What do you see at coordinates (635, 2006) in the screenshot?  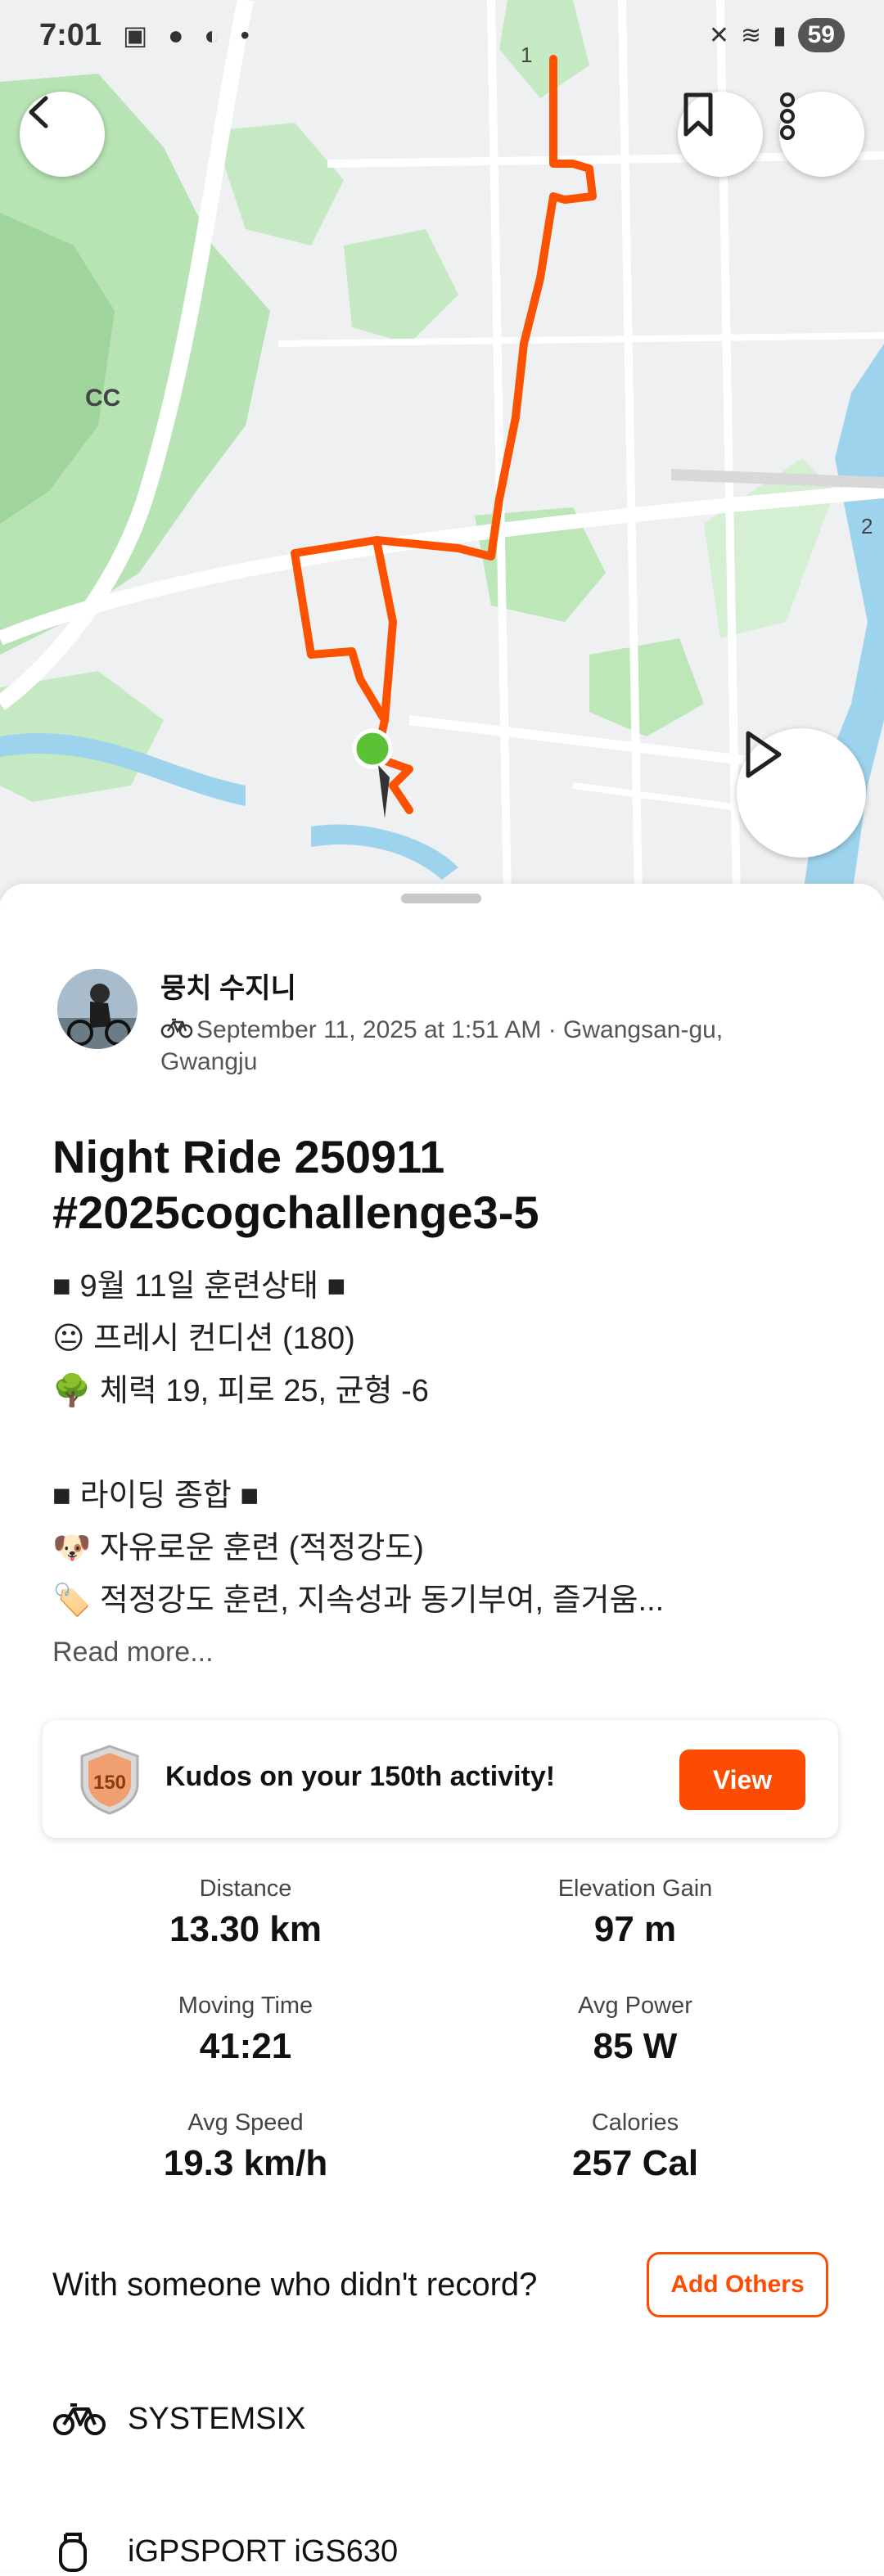 I see `stat-label: Avg Power` at bounding box center [635, 2006].